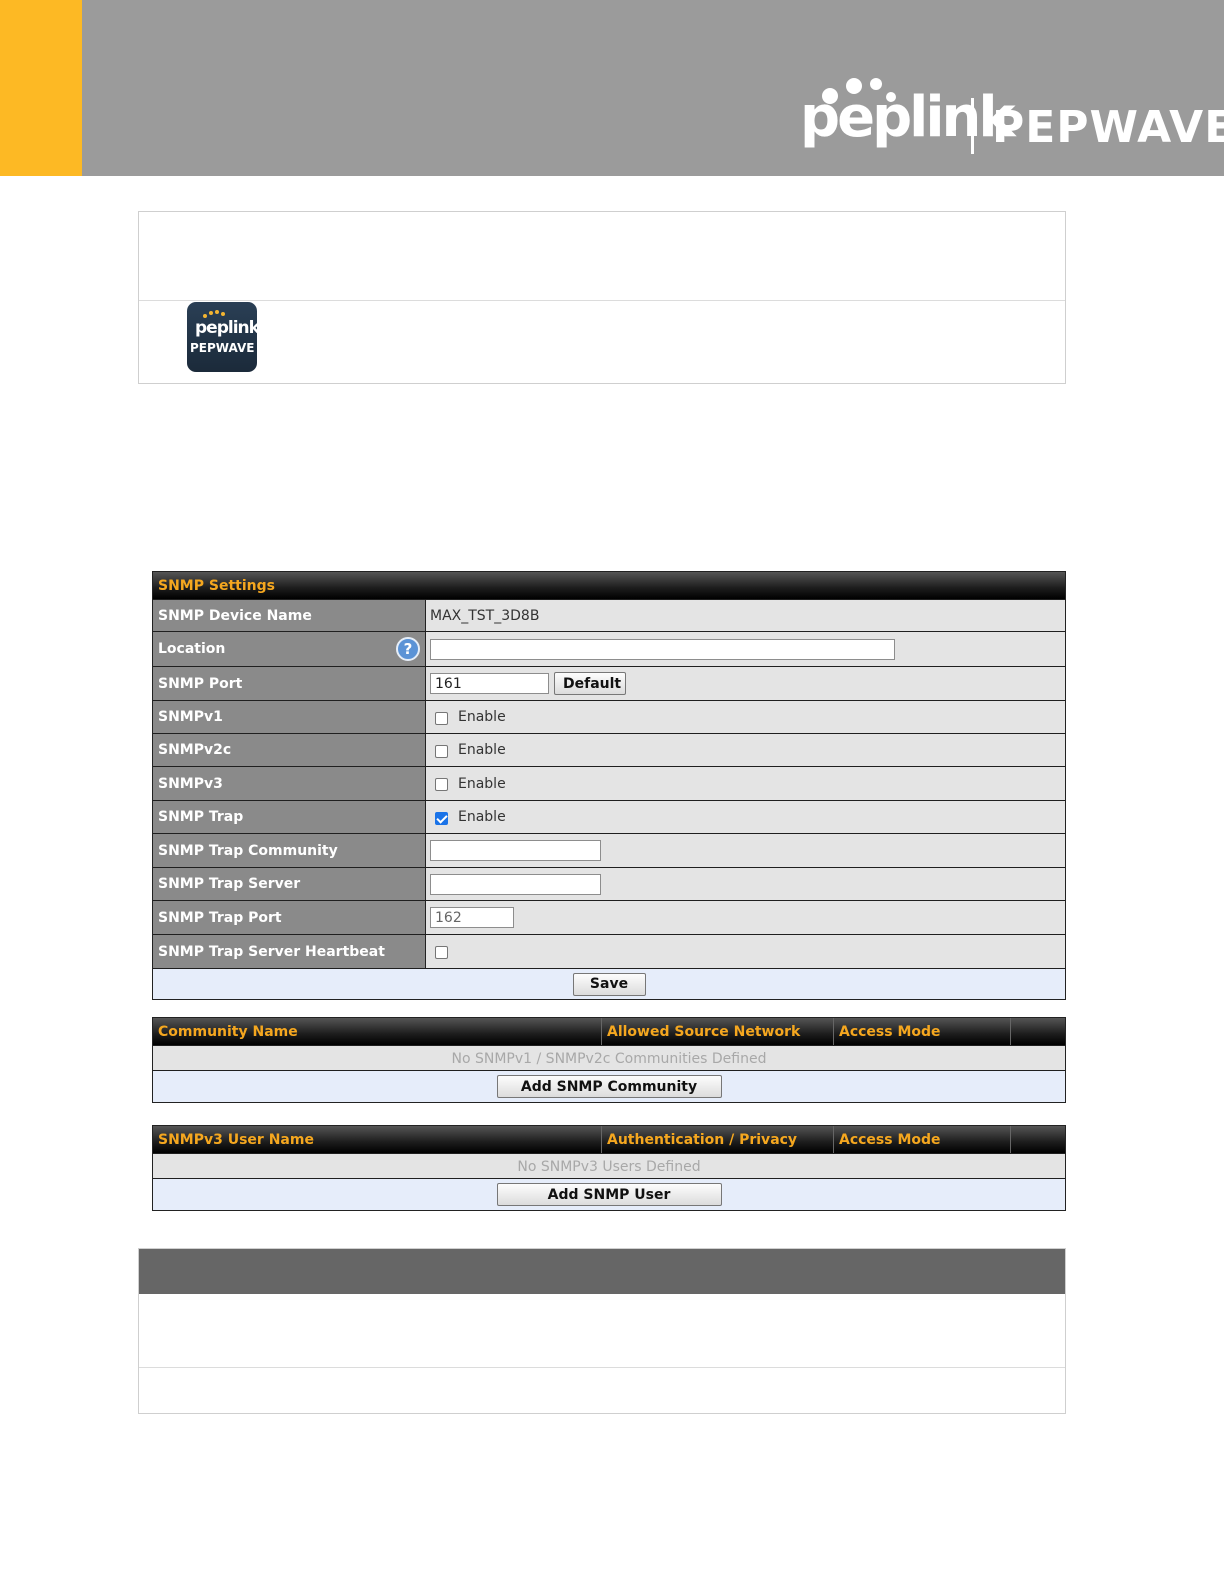 This screenshot has width=1224, height=1584. What do you see at coordinates (718, 1139) in the screenshot?
I see `col-authentication-privacy: Authentication / Privacy` at bounding box center [718, 1139].